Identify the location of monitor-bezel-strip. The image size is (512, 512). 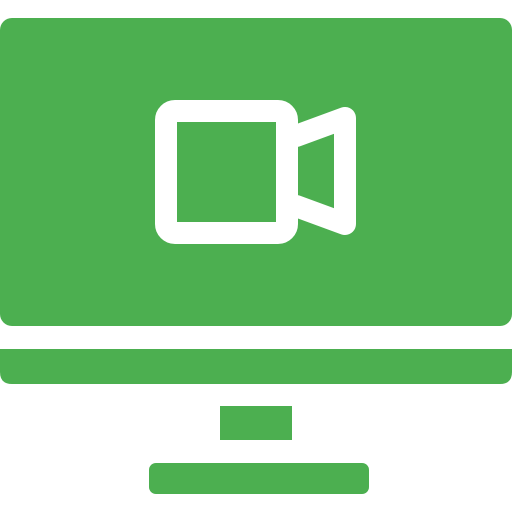
(256, 366).